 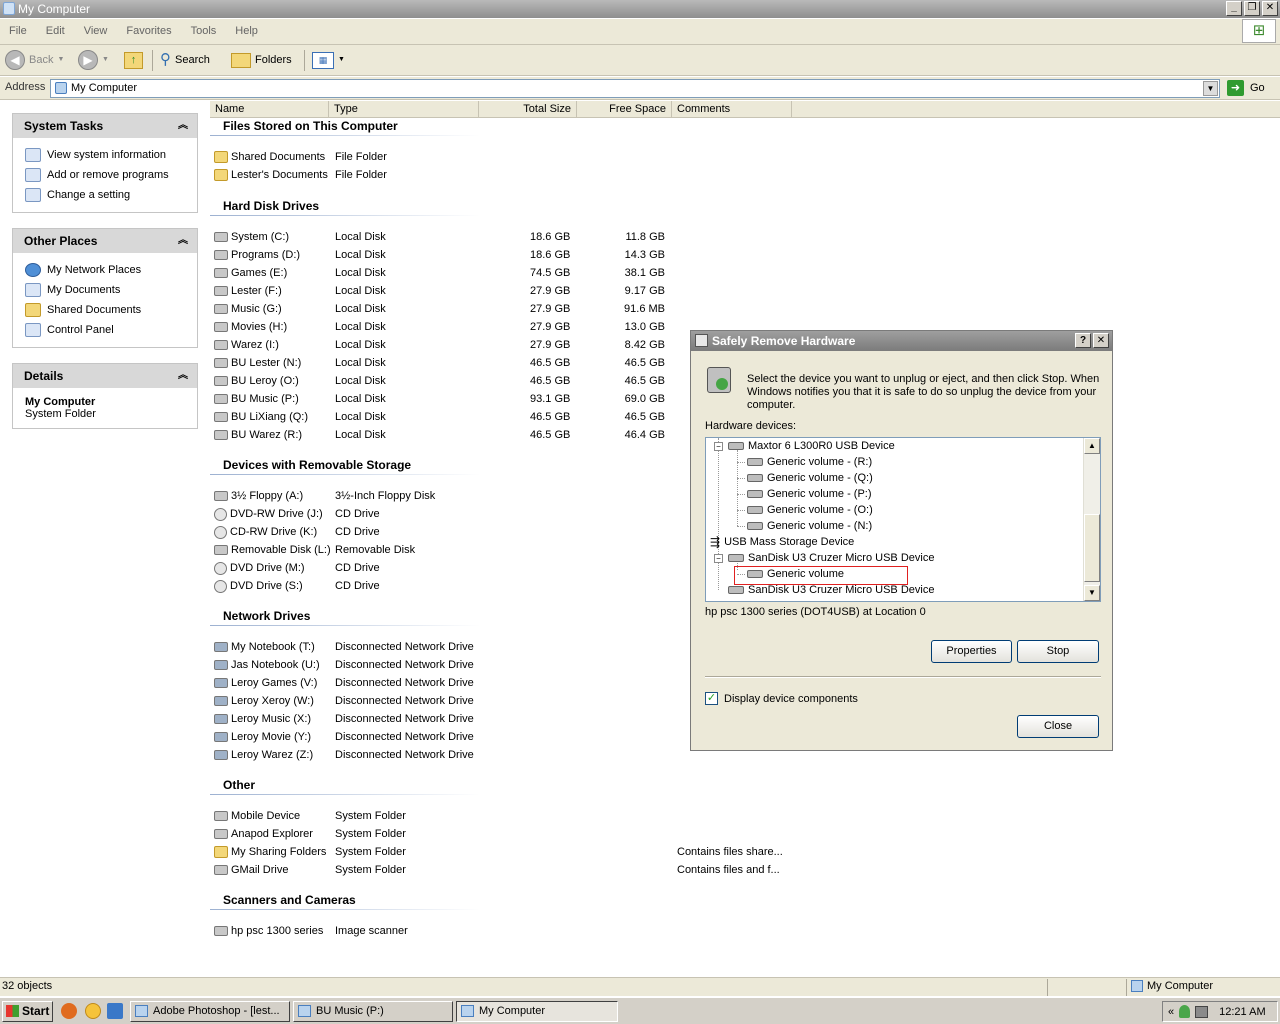 What do you see at coordinates (111, 155) in the screenshot?
I see `task-view-system-information: View system information` at bounding box center [111, 155].